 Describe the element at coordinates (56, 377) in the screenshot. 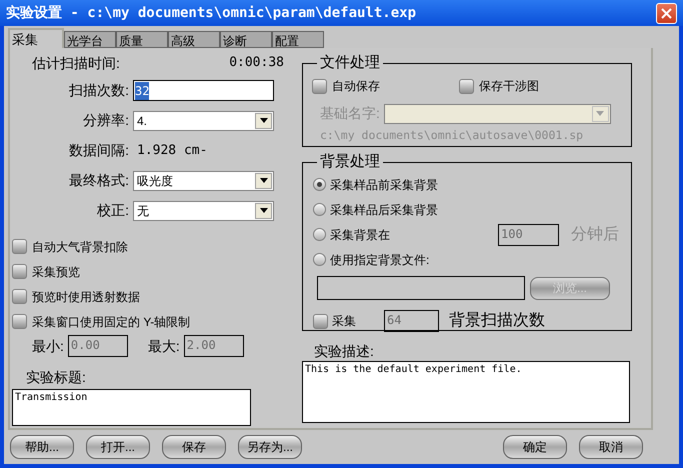

I see `experiment-title-label: 实验标题:` at that location.